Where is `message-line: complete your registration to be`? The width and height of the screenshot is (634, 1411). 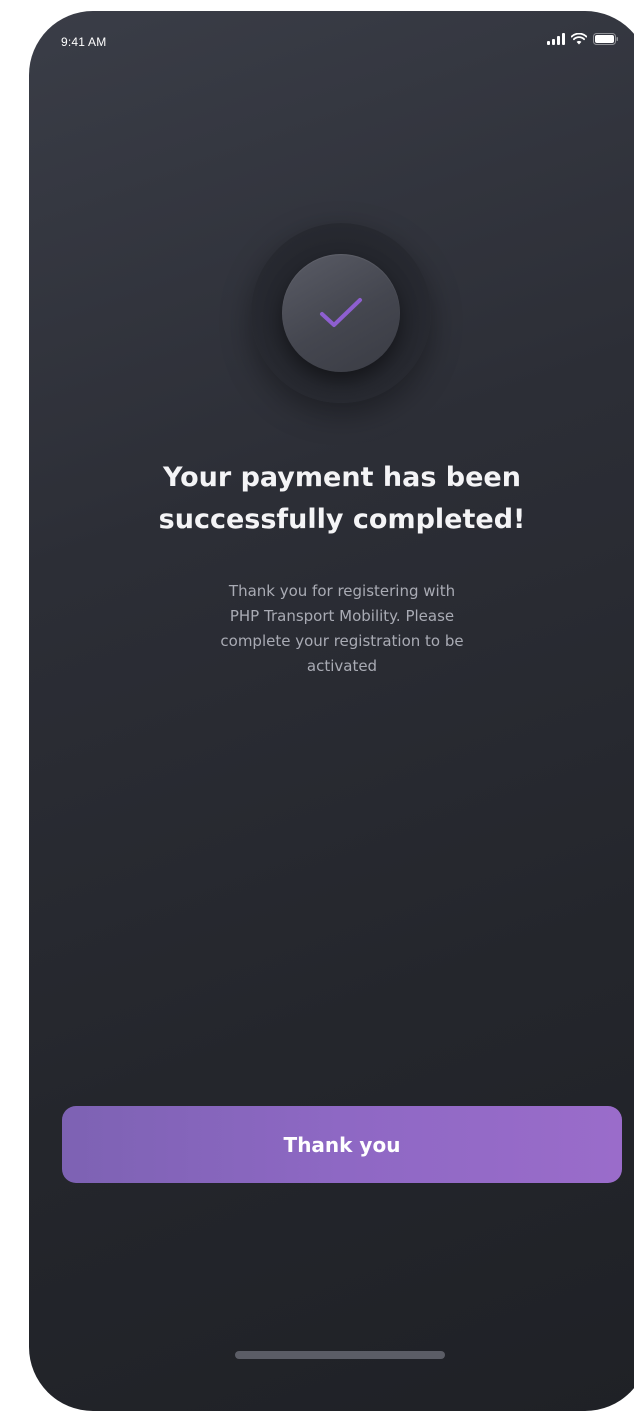
message-line: complete your registration to be is located at coordinates (342, 641).